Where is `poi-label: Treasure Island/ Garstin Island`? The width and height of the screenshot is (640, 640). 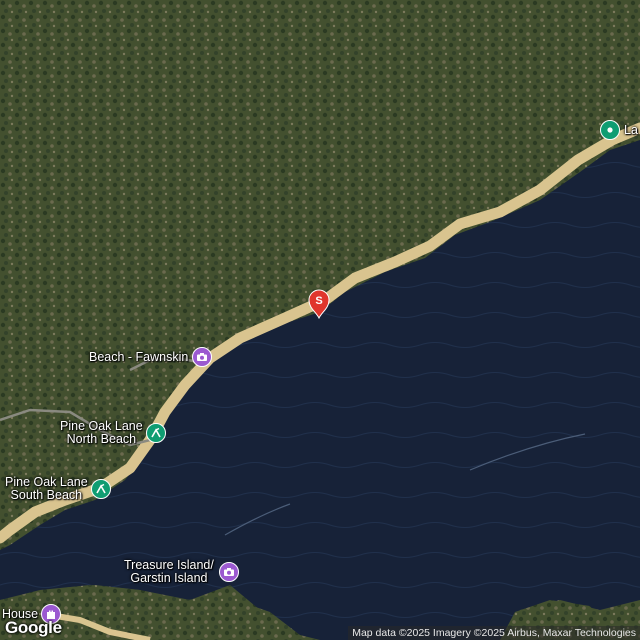 poi-label: Treasure Island/ Garstin Island is located at coordinates (169, 572).